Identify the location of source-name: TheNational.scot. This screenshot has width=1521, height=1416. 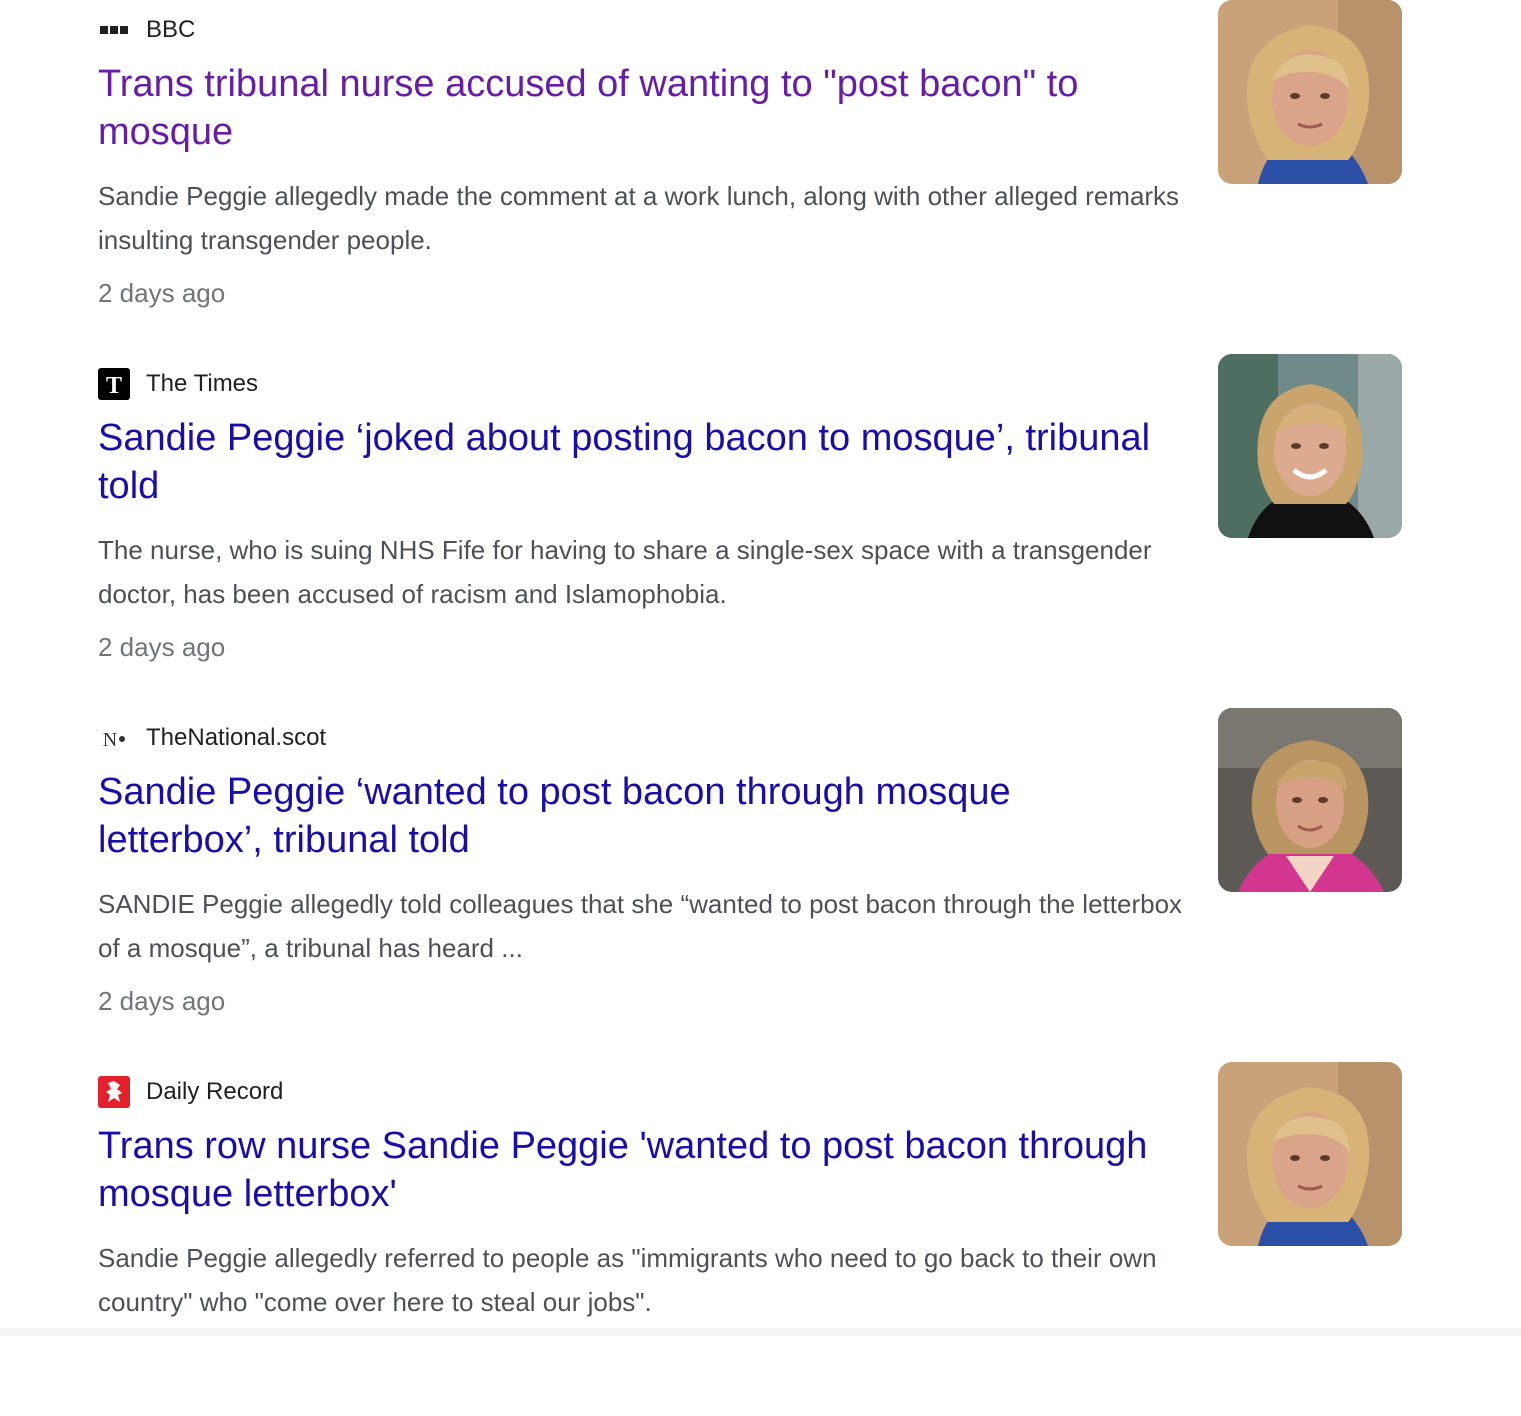
(236, 737).